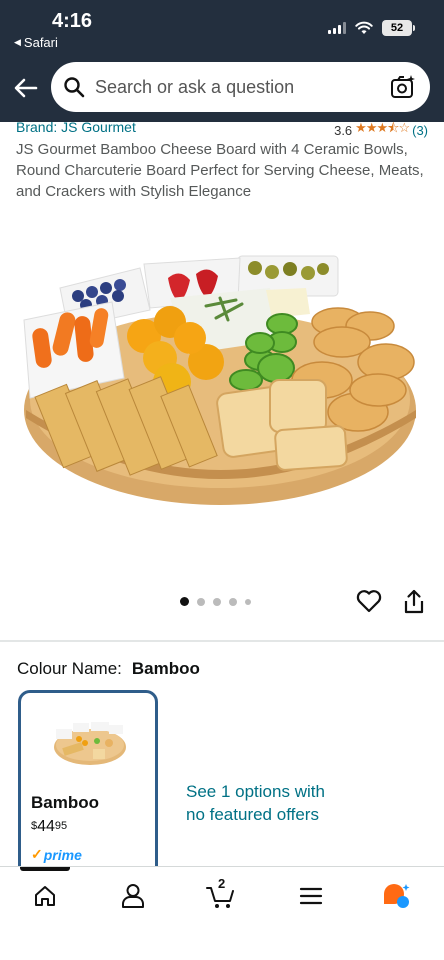 The height and width of the screenshot is (960, 444). I want to click on cellular-signal-icon, so click(337, 28).